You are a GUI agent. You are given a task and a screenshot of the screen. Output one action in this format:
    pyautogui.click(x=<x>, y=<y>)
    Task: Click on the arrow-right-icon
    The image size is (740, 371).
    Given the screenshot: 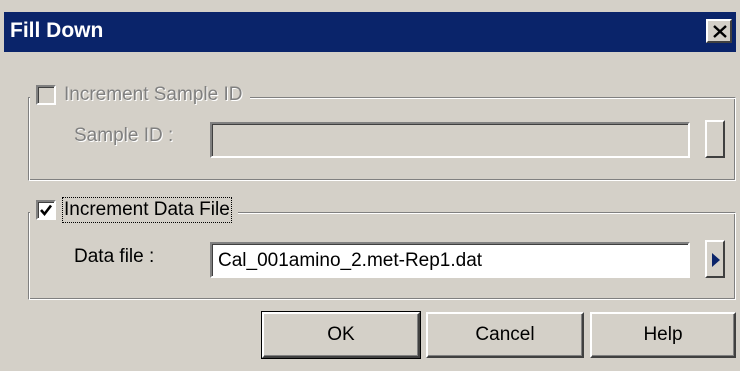 What is the action you would take?
    pyautogui.click(x=716, y=260)
    